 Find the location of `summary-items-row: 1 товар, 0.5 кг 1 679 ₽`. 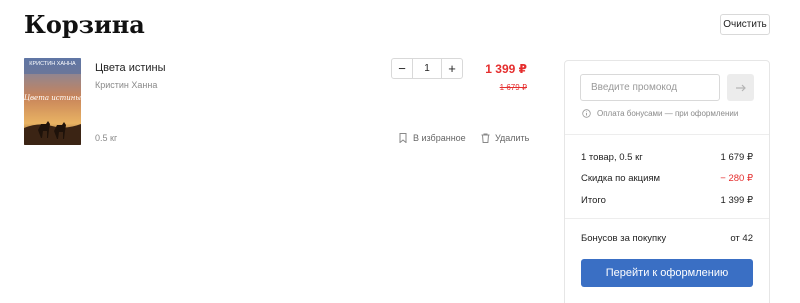

summary-items-row: 1 товар, 0.5 кг 1 679 ₽ is located at coordinates (667, 157).